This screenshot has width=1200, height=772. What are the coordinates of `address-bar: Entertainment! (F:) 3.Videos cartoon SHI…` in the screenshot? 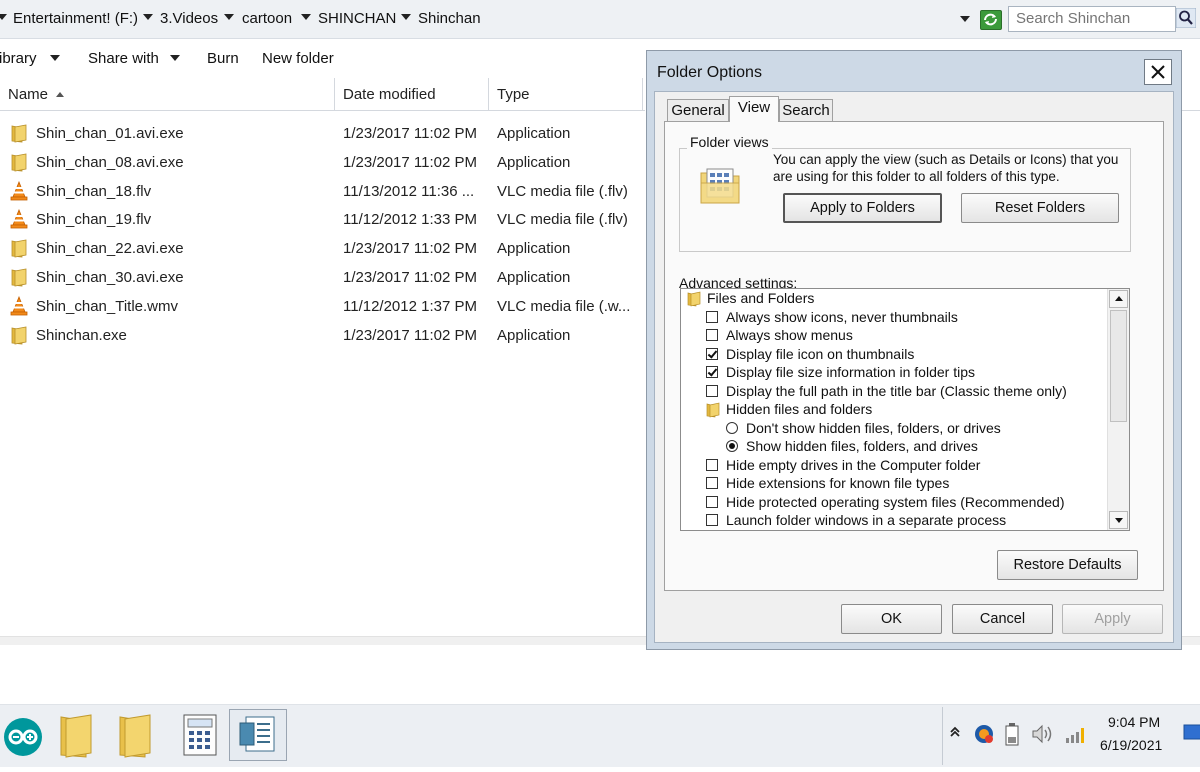 It's located at (600, 19).